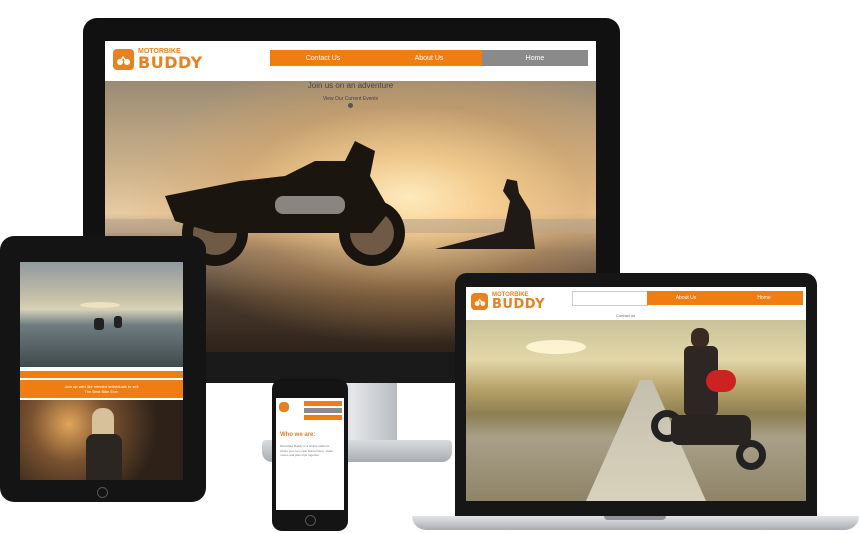 The height and width of the screenshot is (533, 859). What do you see at coordinates (610, 298) in the screenshot?
I see `laptop-nav-blank` at bounding box center [610, 298].